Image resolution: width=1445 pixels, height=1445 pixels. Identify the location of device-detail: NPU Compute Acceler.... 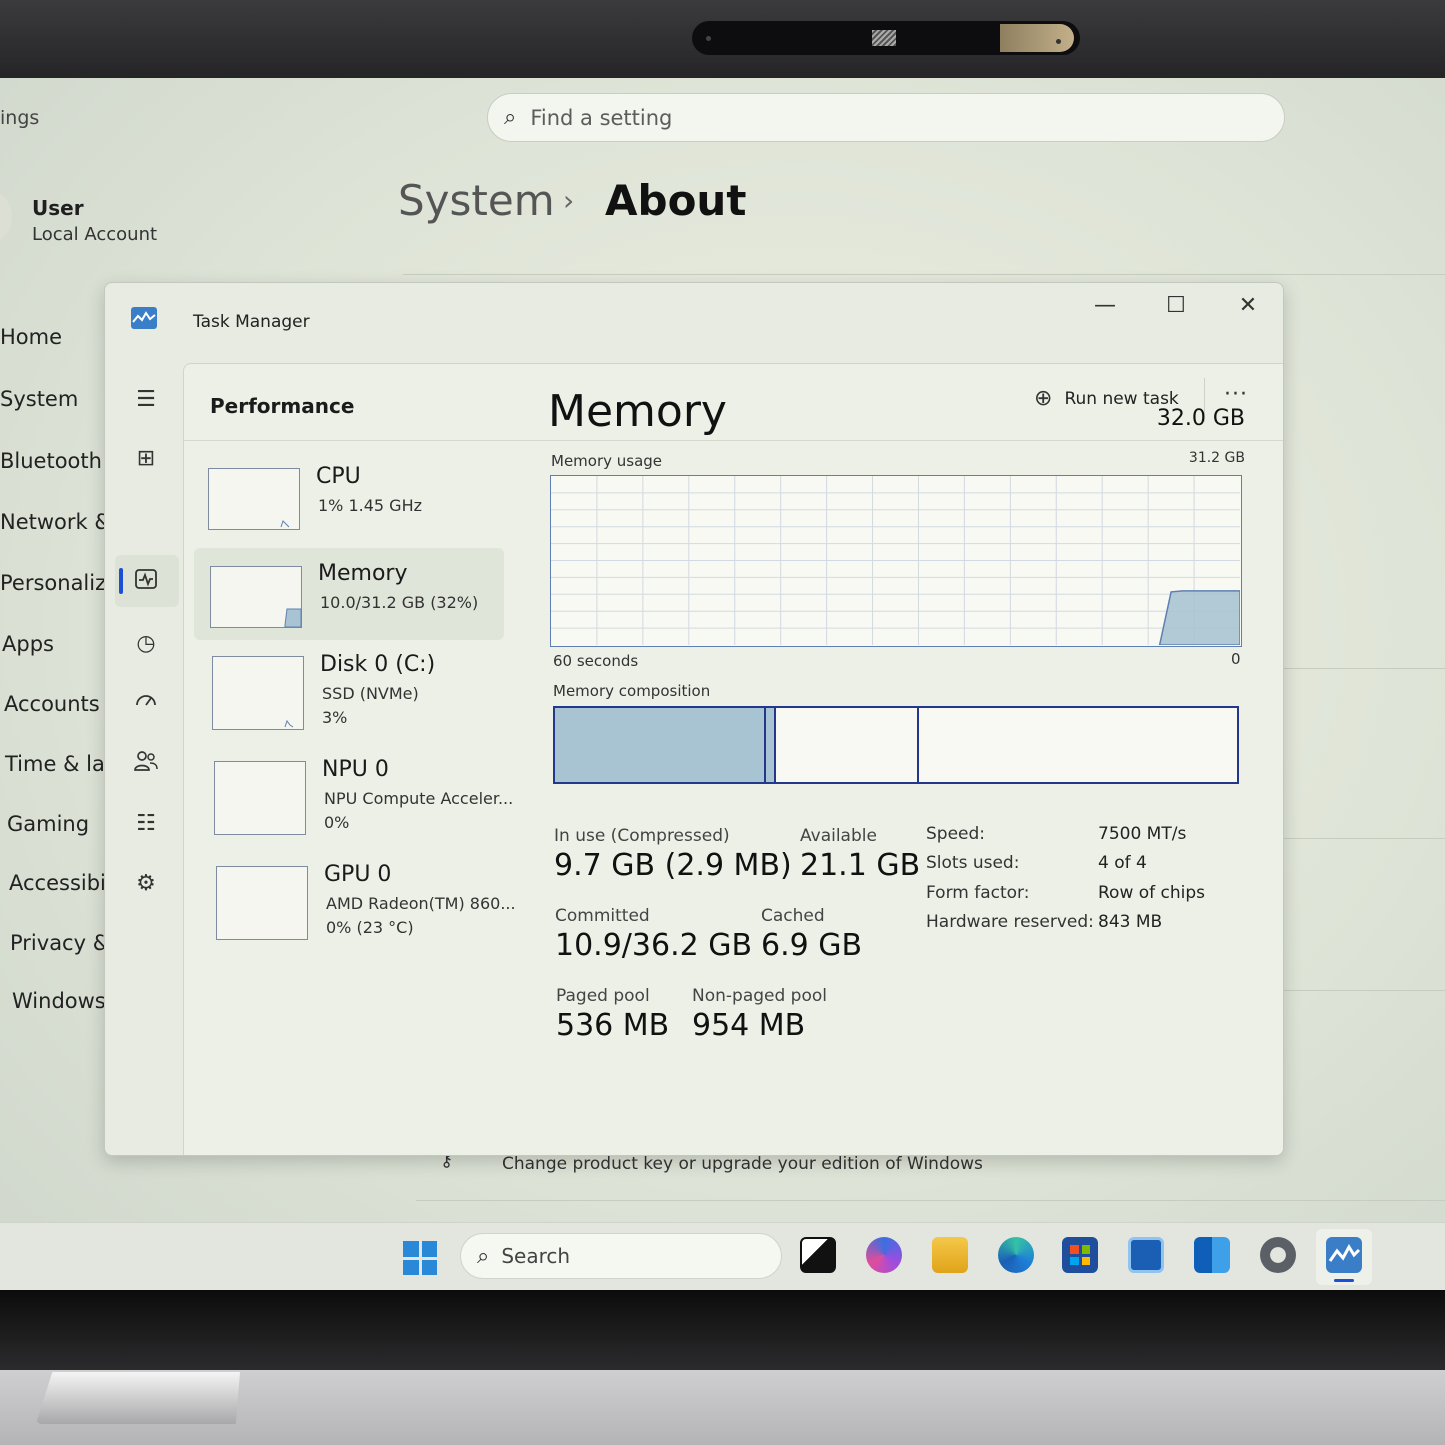
(419, 798).